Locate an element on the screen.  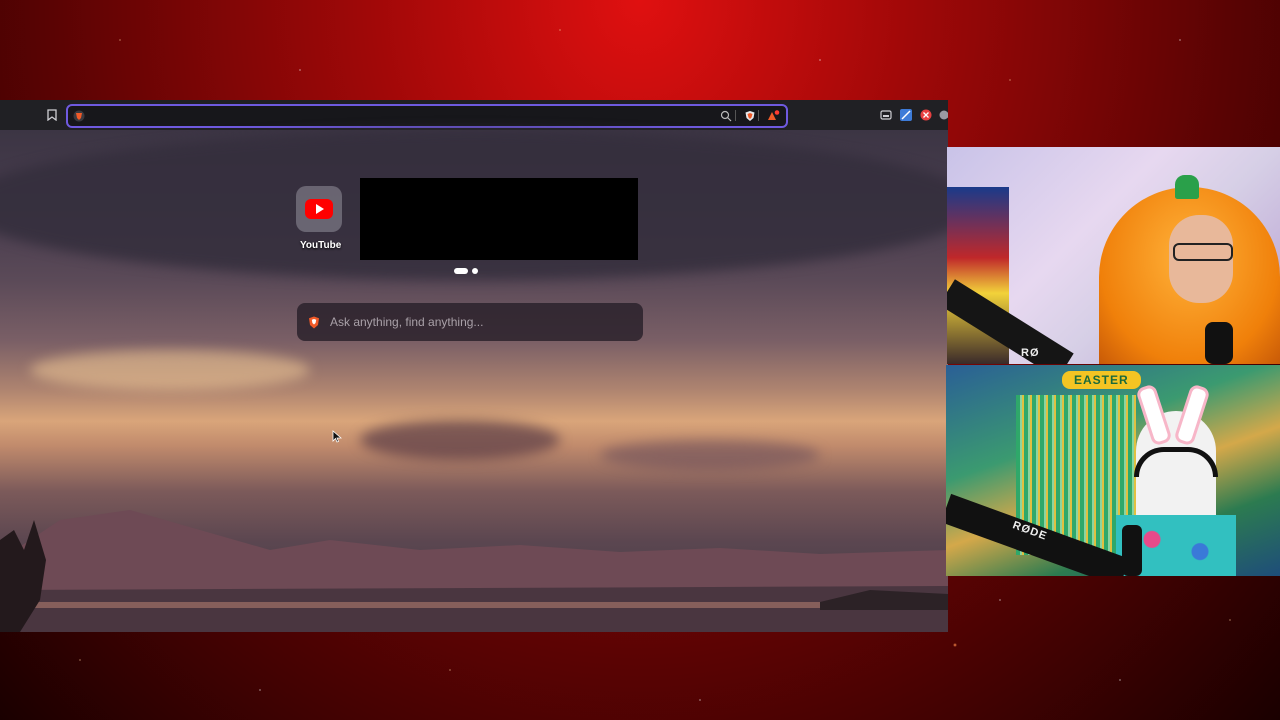
mic-brand-label: RØ is located at coordinates (1030, 353).